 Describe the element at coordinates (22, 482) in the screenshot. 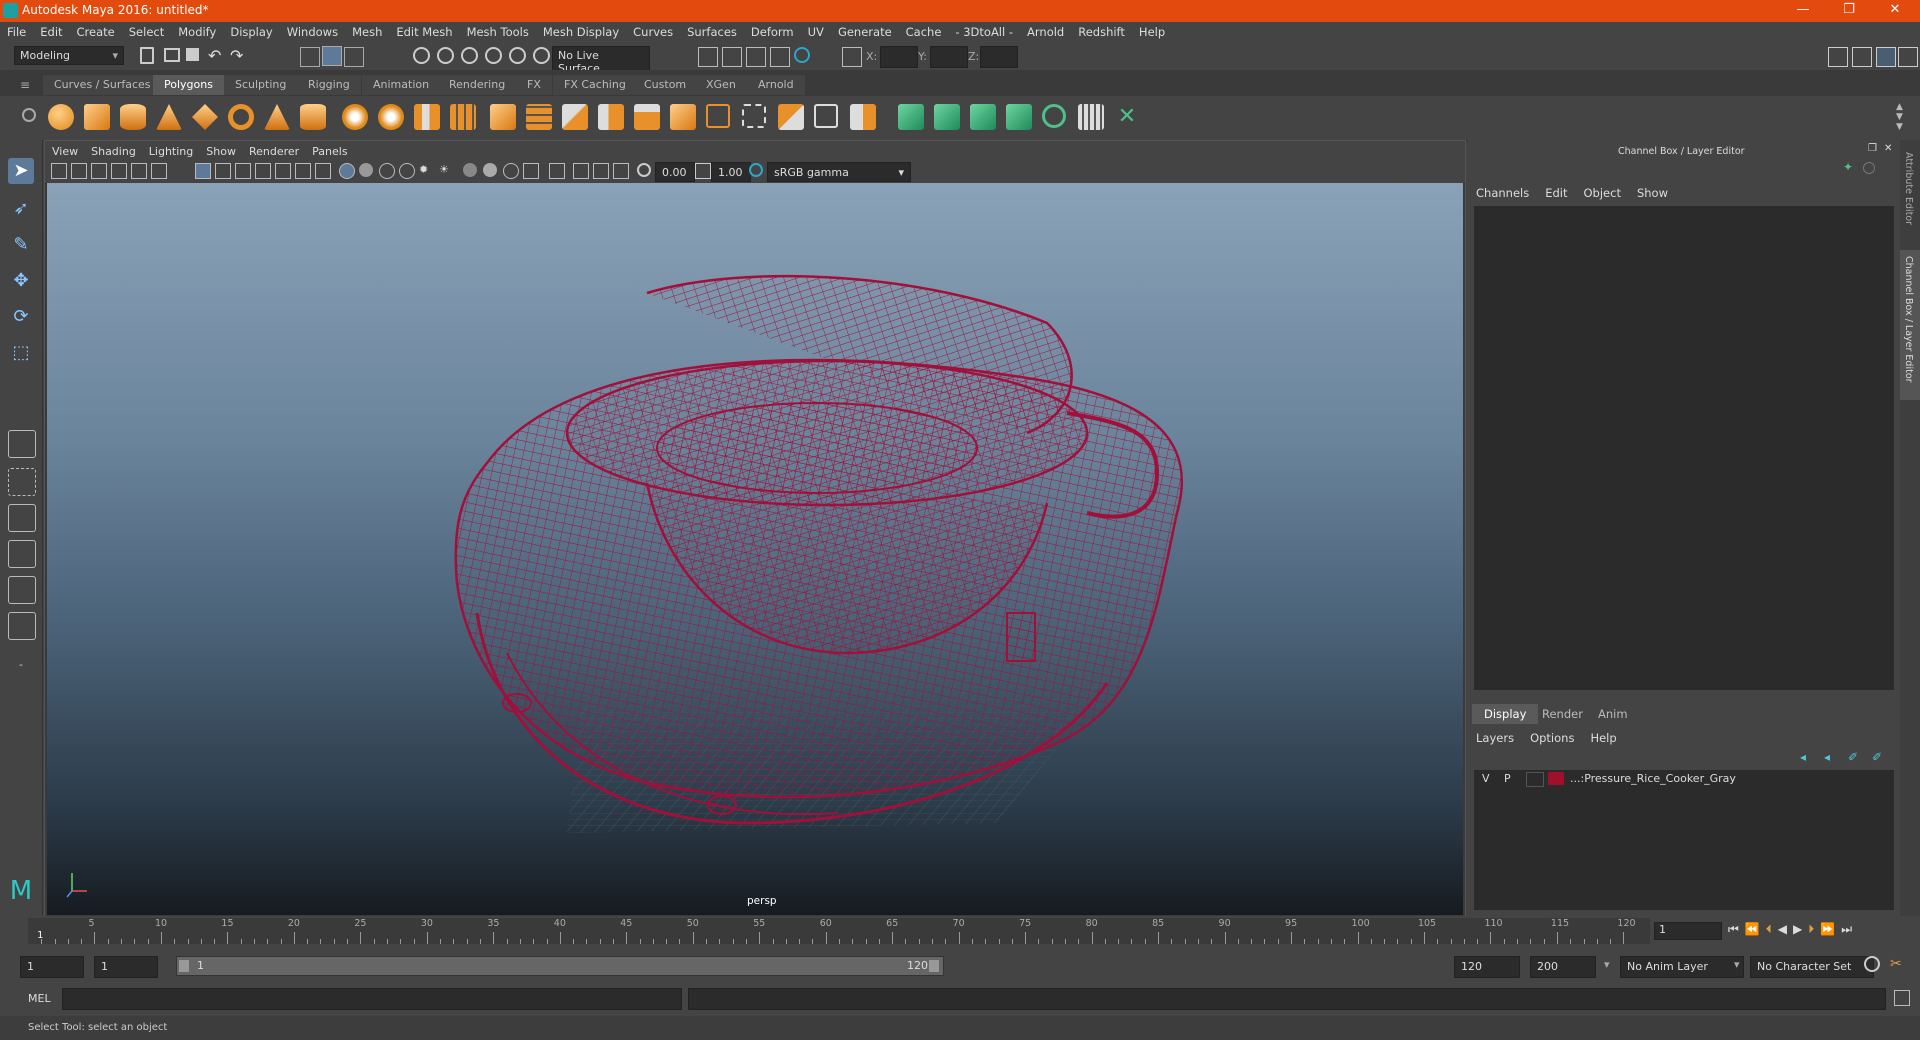

I see `layout-four-view-icon` at that location.